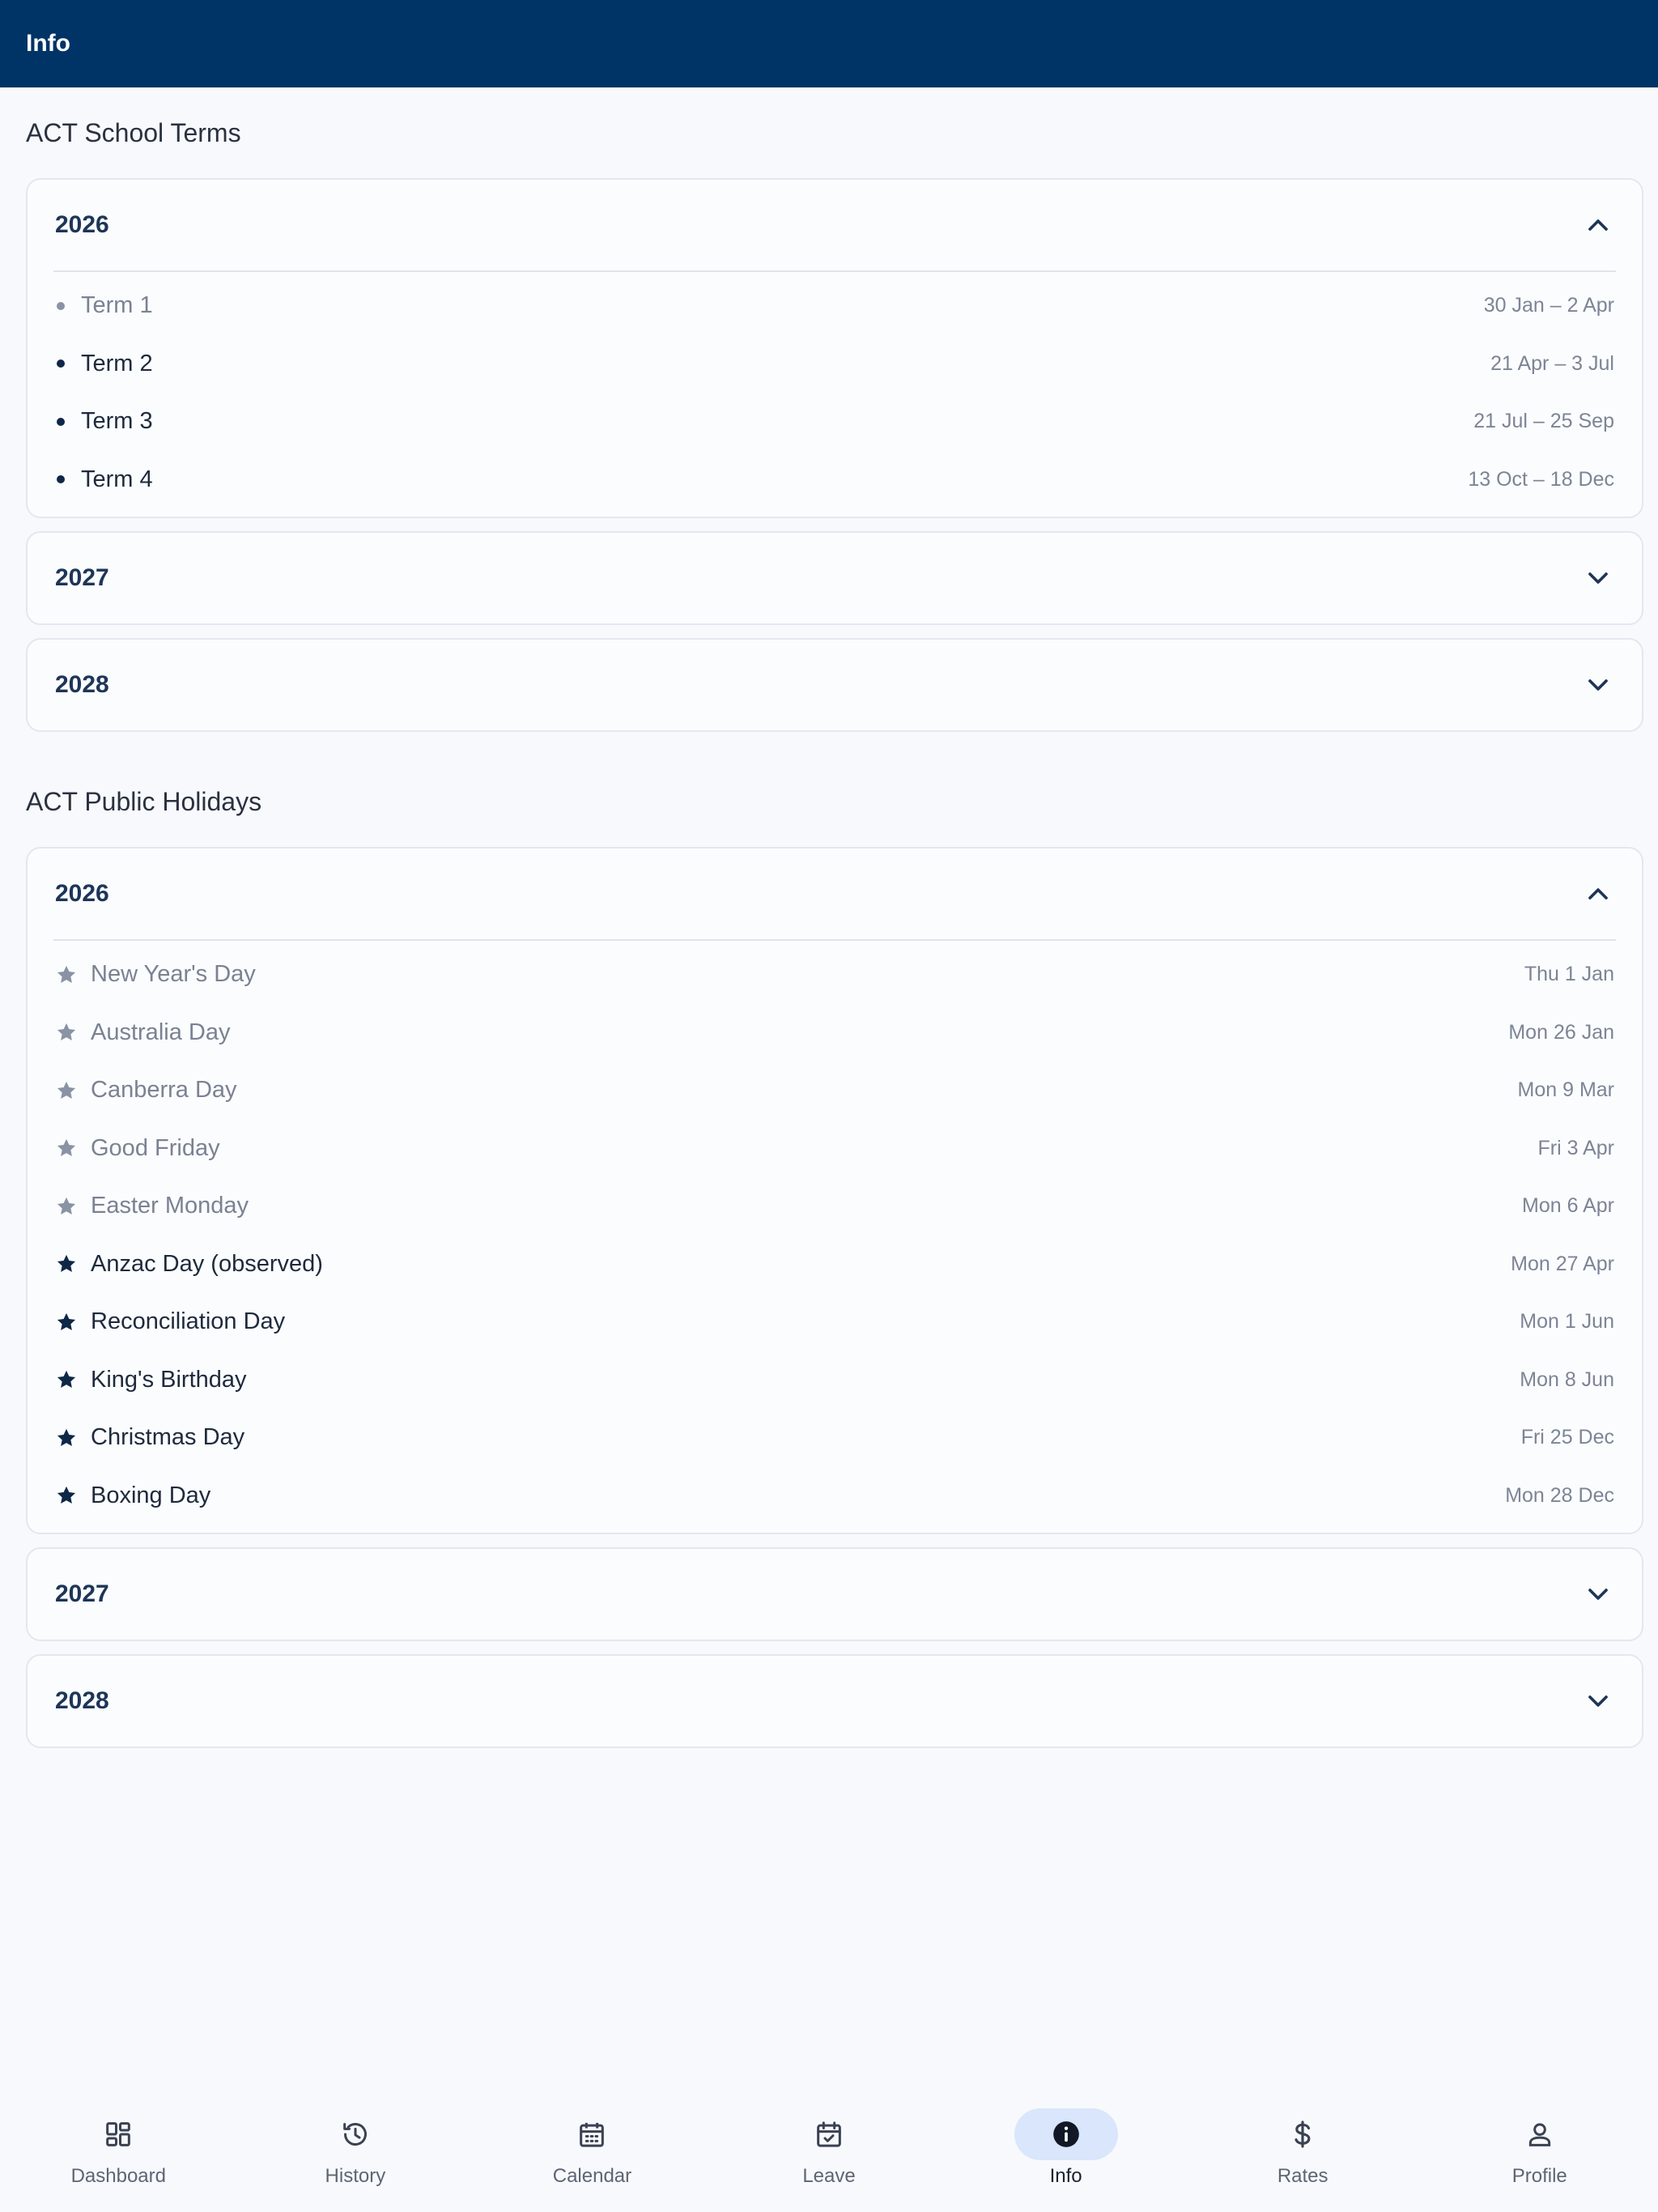 This screenshot has width=1658, height=2212. Describe the element at coordinates (592, 2150) in the screenshot. I see `nav-item-calendar: Calendar` at that location.